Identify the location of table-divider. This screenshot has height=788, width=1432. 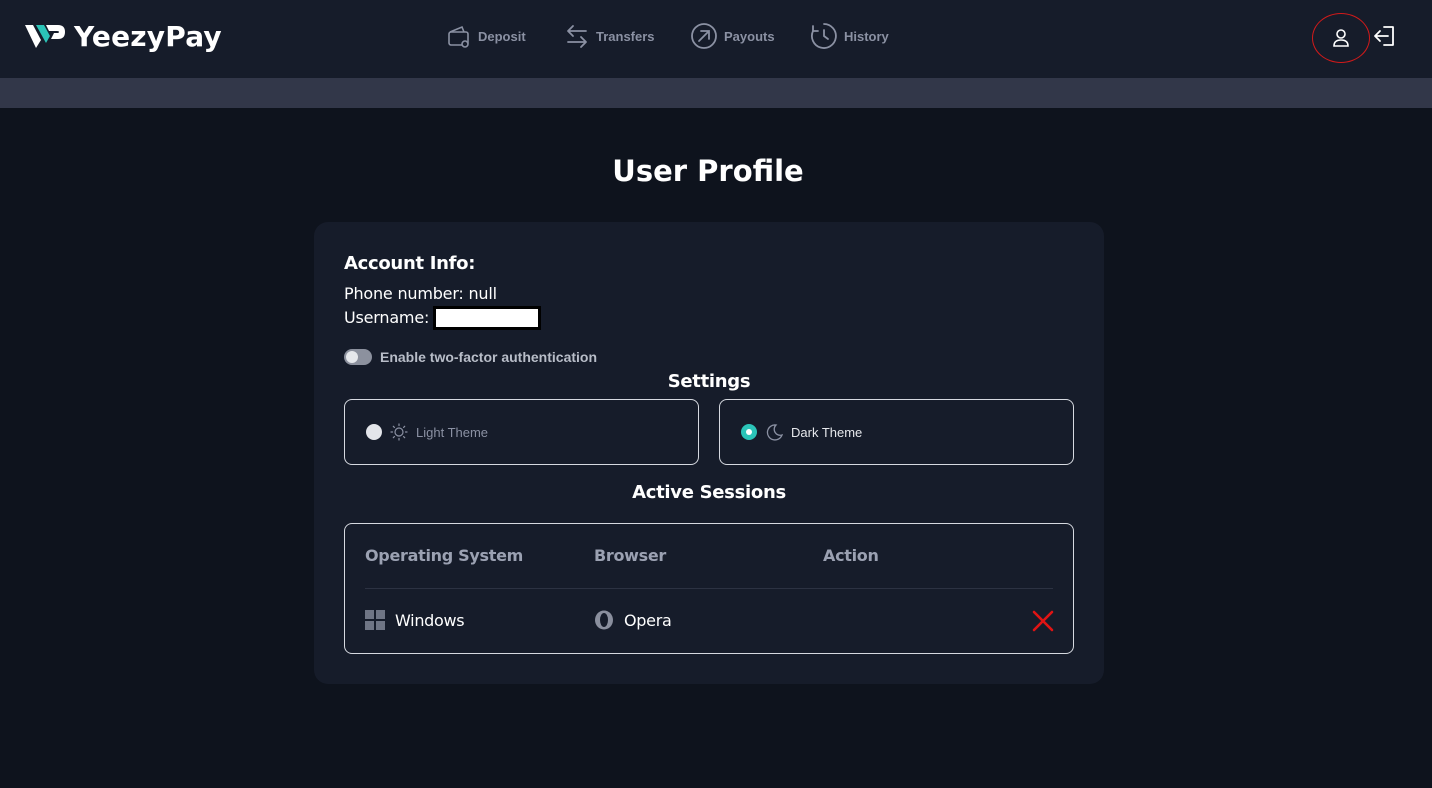
(709, 588).